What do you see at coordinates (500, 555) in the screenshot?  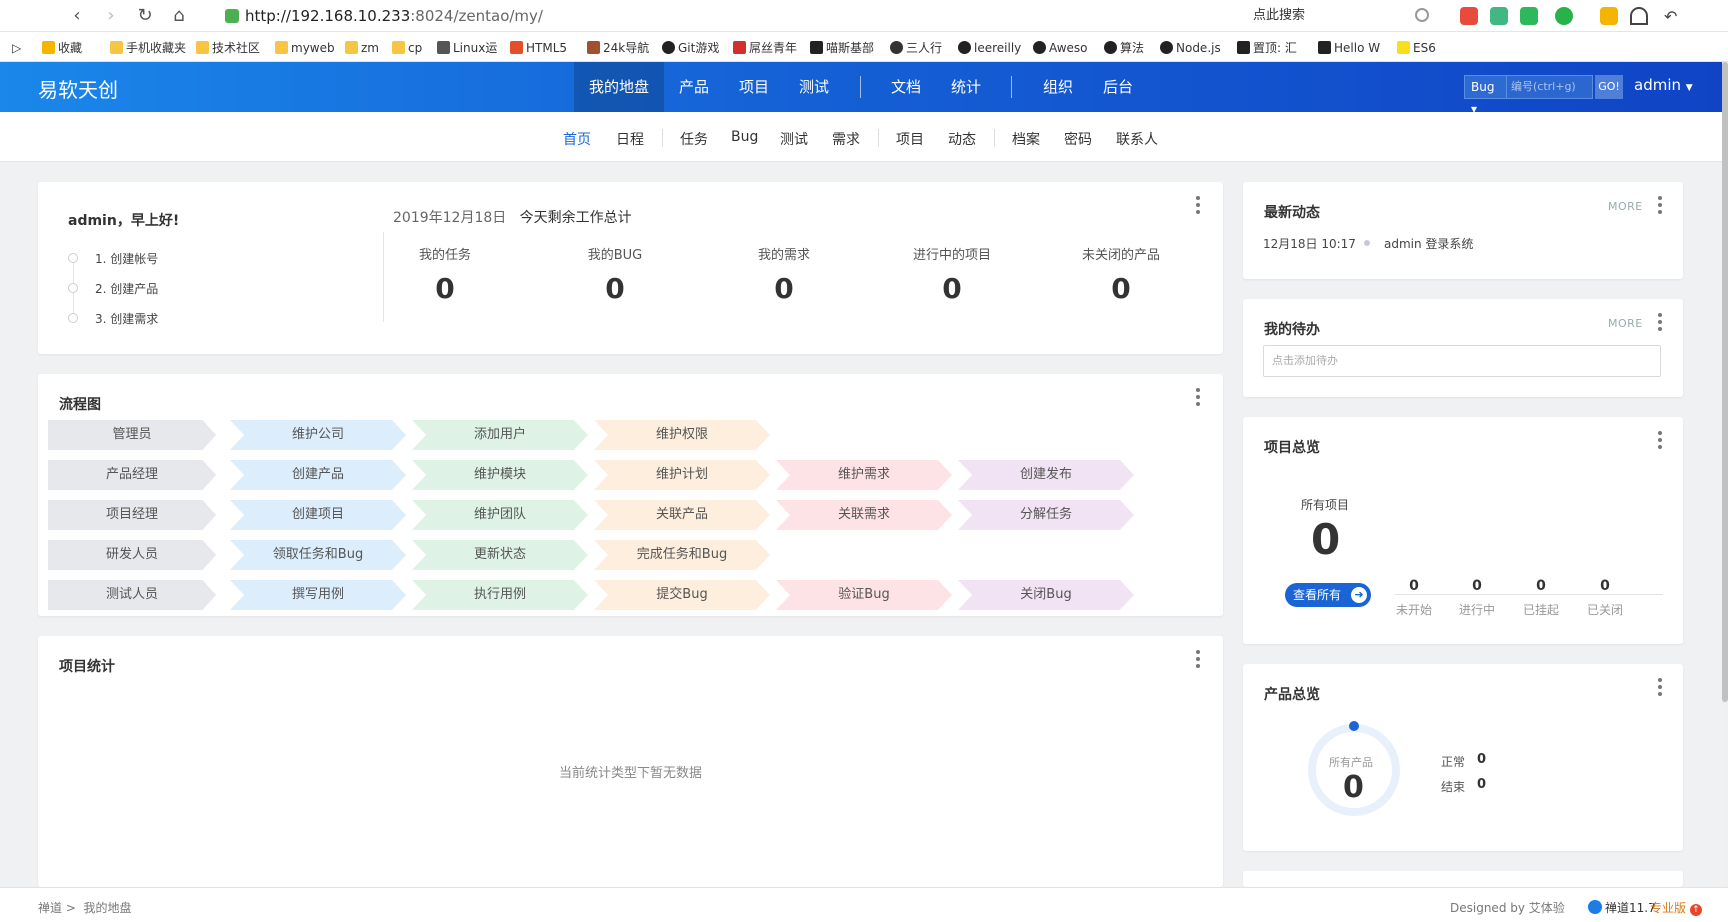 I see `flow-step: 更新状态` at bounding box center [500, 555].